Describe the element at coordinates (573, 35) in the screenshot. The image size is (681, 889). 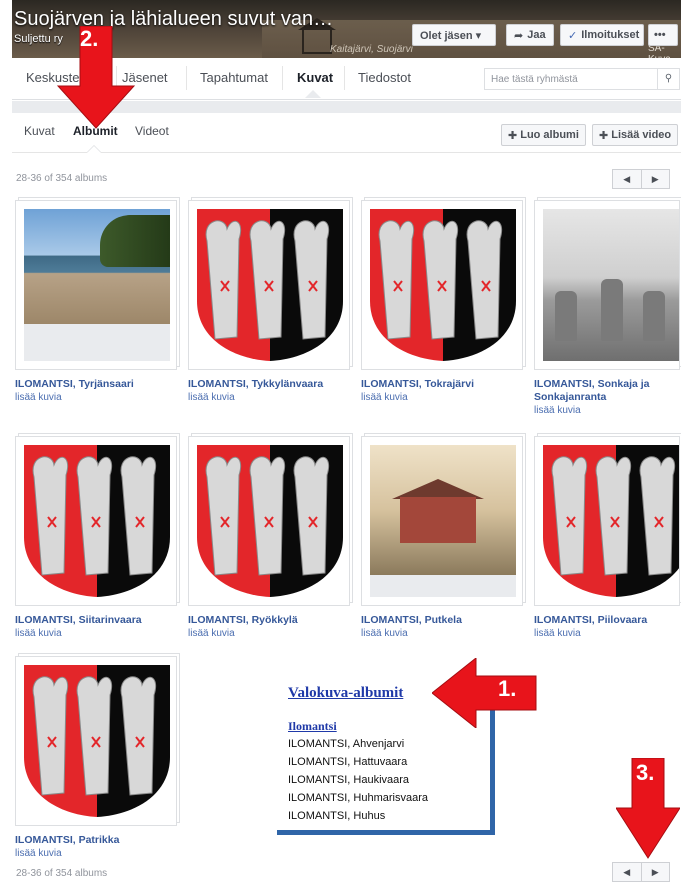
I see `checkmark-icon: ✓` at that location.